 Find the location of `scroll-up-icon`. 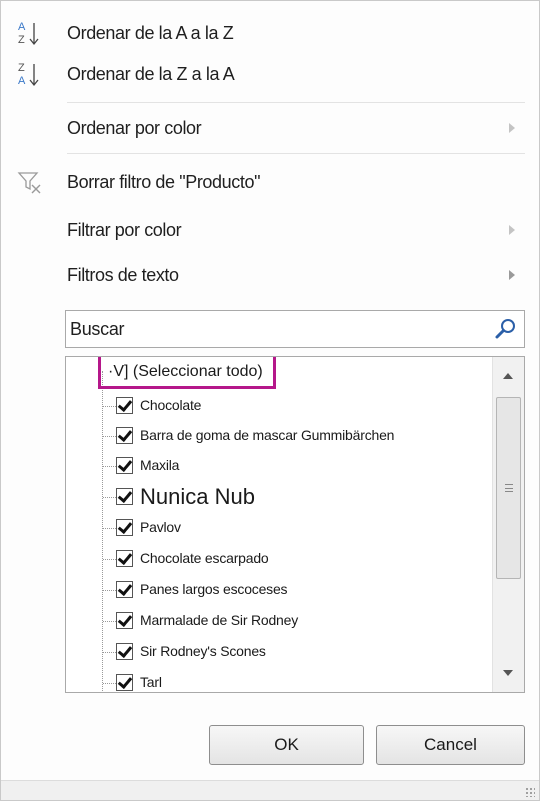

scroll-up-icon is located at coordinates (508, 376).